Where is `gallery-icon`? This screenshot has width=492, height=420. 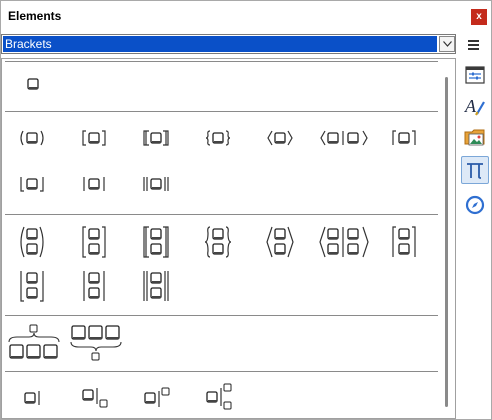 gallery-icon is located at coordinates (475, 137).